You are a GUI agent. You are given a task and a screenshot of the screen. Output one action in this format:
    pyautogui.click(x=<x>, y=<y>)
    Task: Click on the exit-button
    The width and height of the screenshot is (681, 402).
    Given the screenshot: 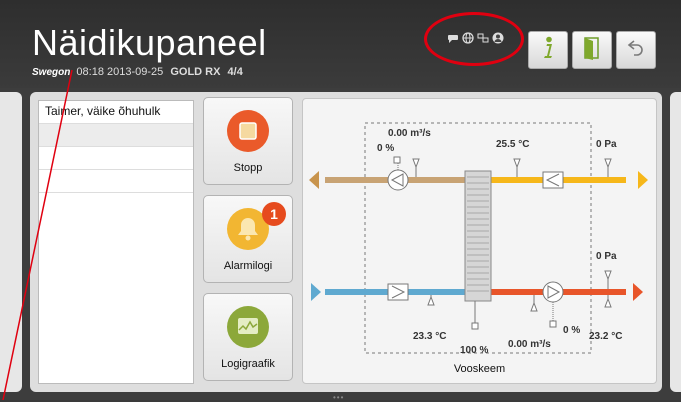 What is the action you would take?
    pyautogui.click(x=592, y=50)
    